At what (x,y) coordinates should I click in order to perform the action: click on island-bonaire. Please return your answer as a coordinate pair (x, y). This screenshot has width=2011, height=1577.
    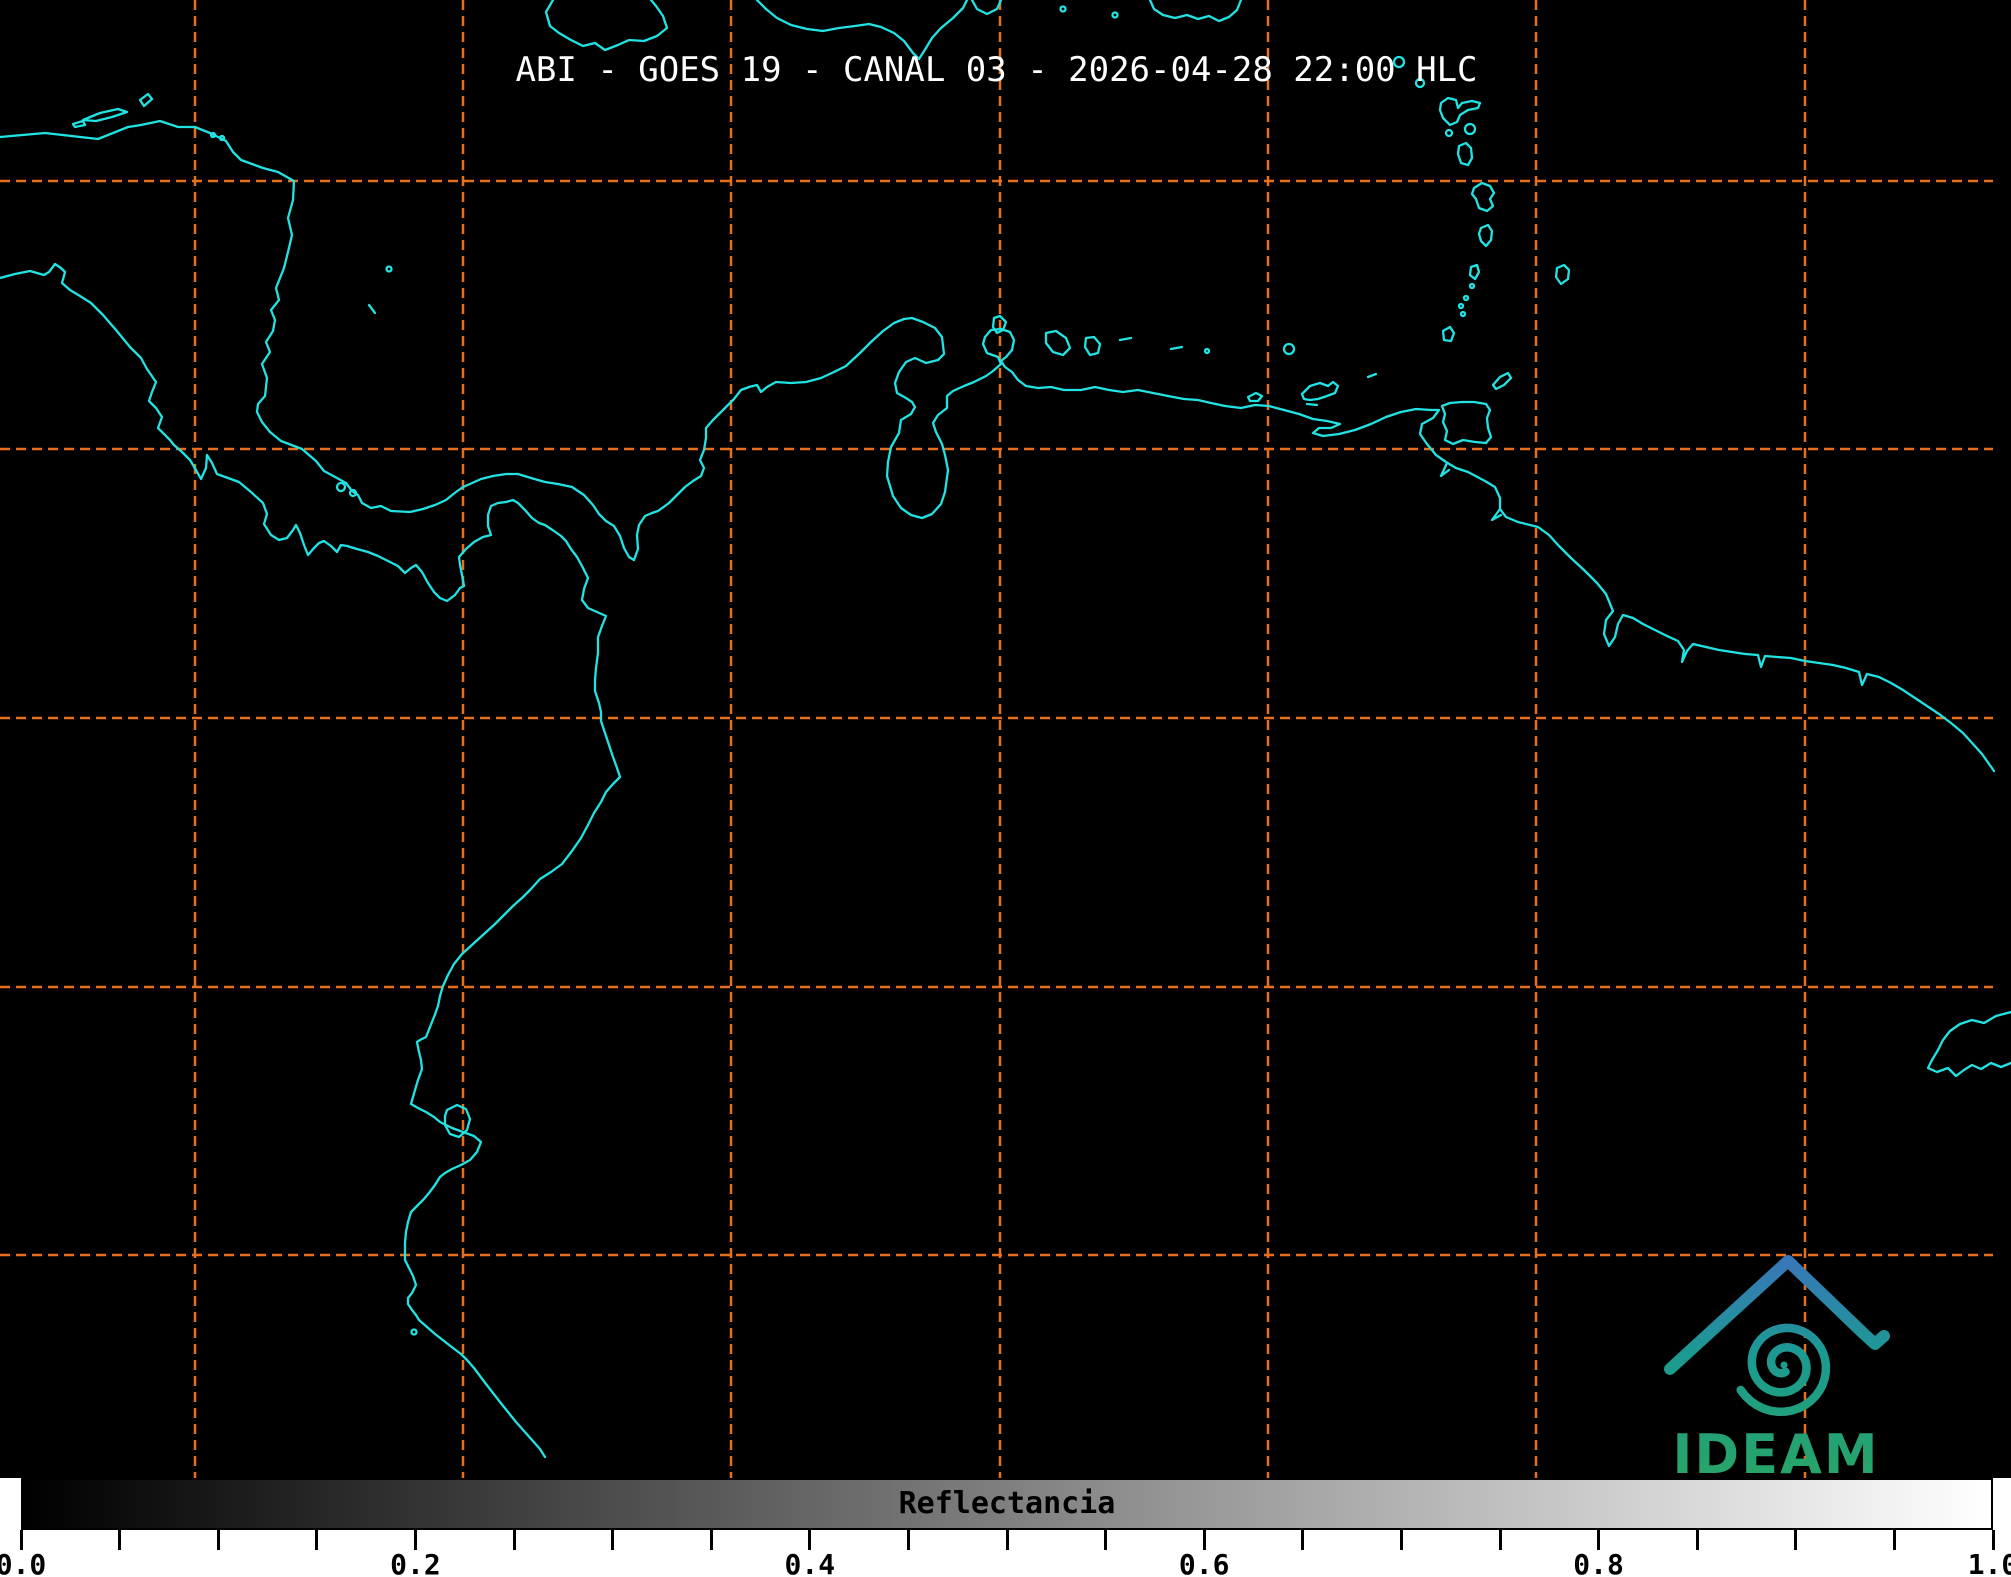
    Looking at the image, I should click on (1092, 346).